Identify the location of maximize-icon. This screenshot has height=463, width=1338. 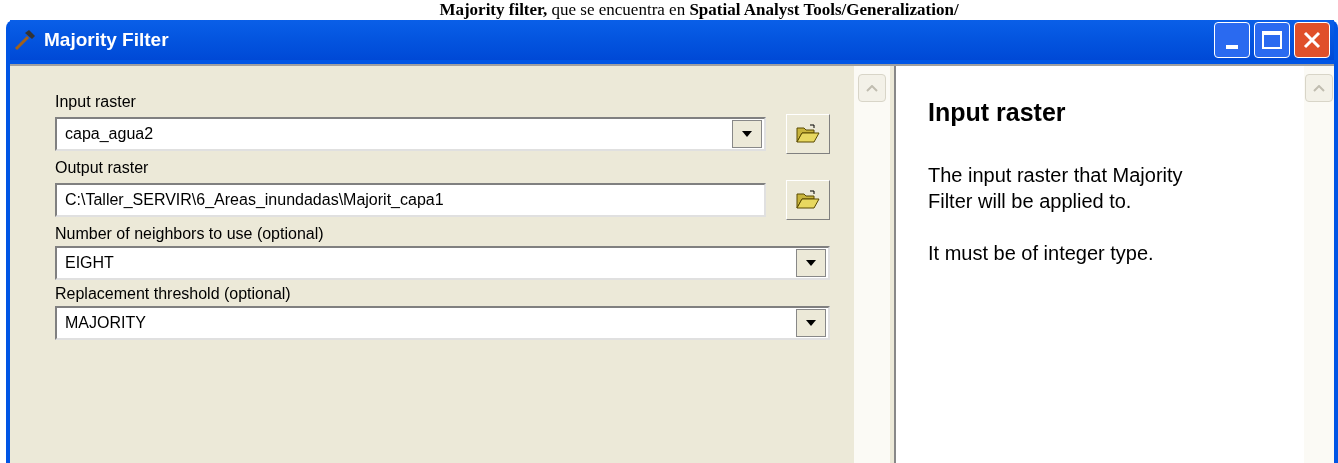
(1272, 40).